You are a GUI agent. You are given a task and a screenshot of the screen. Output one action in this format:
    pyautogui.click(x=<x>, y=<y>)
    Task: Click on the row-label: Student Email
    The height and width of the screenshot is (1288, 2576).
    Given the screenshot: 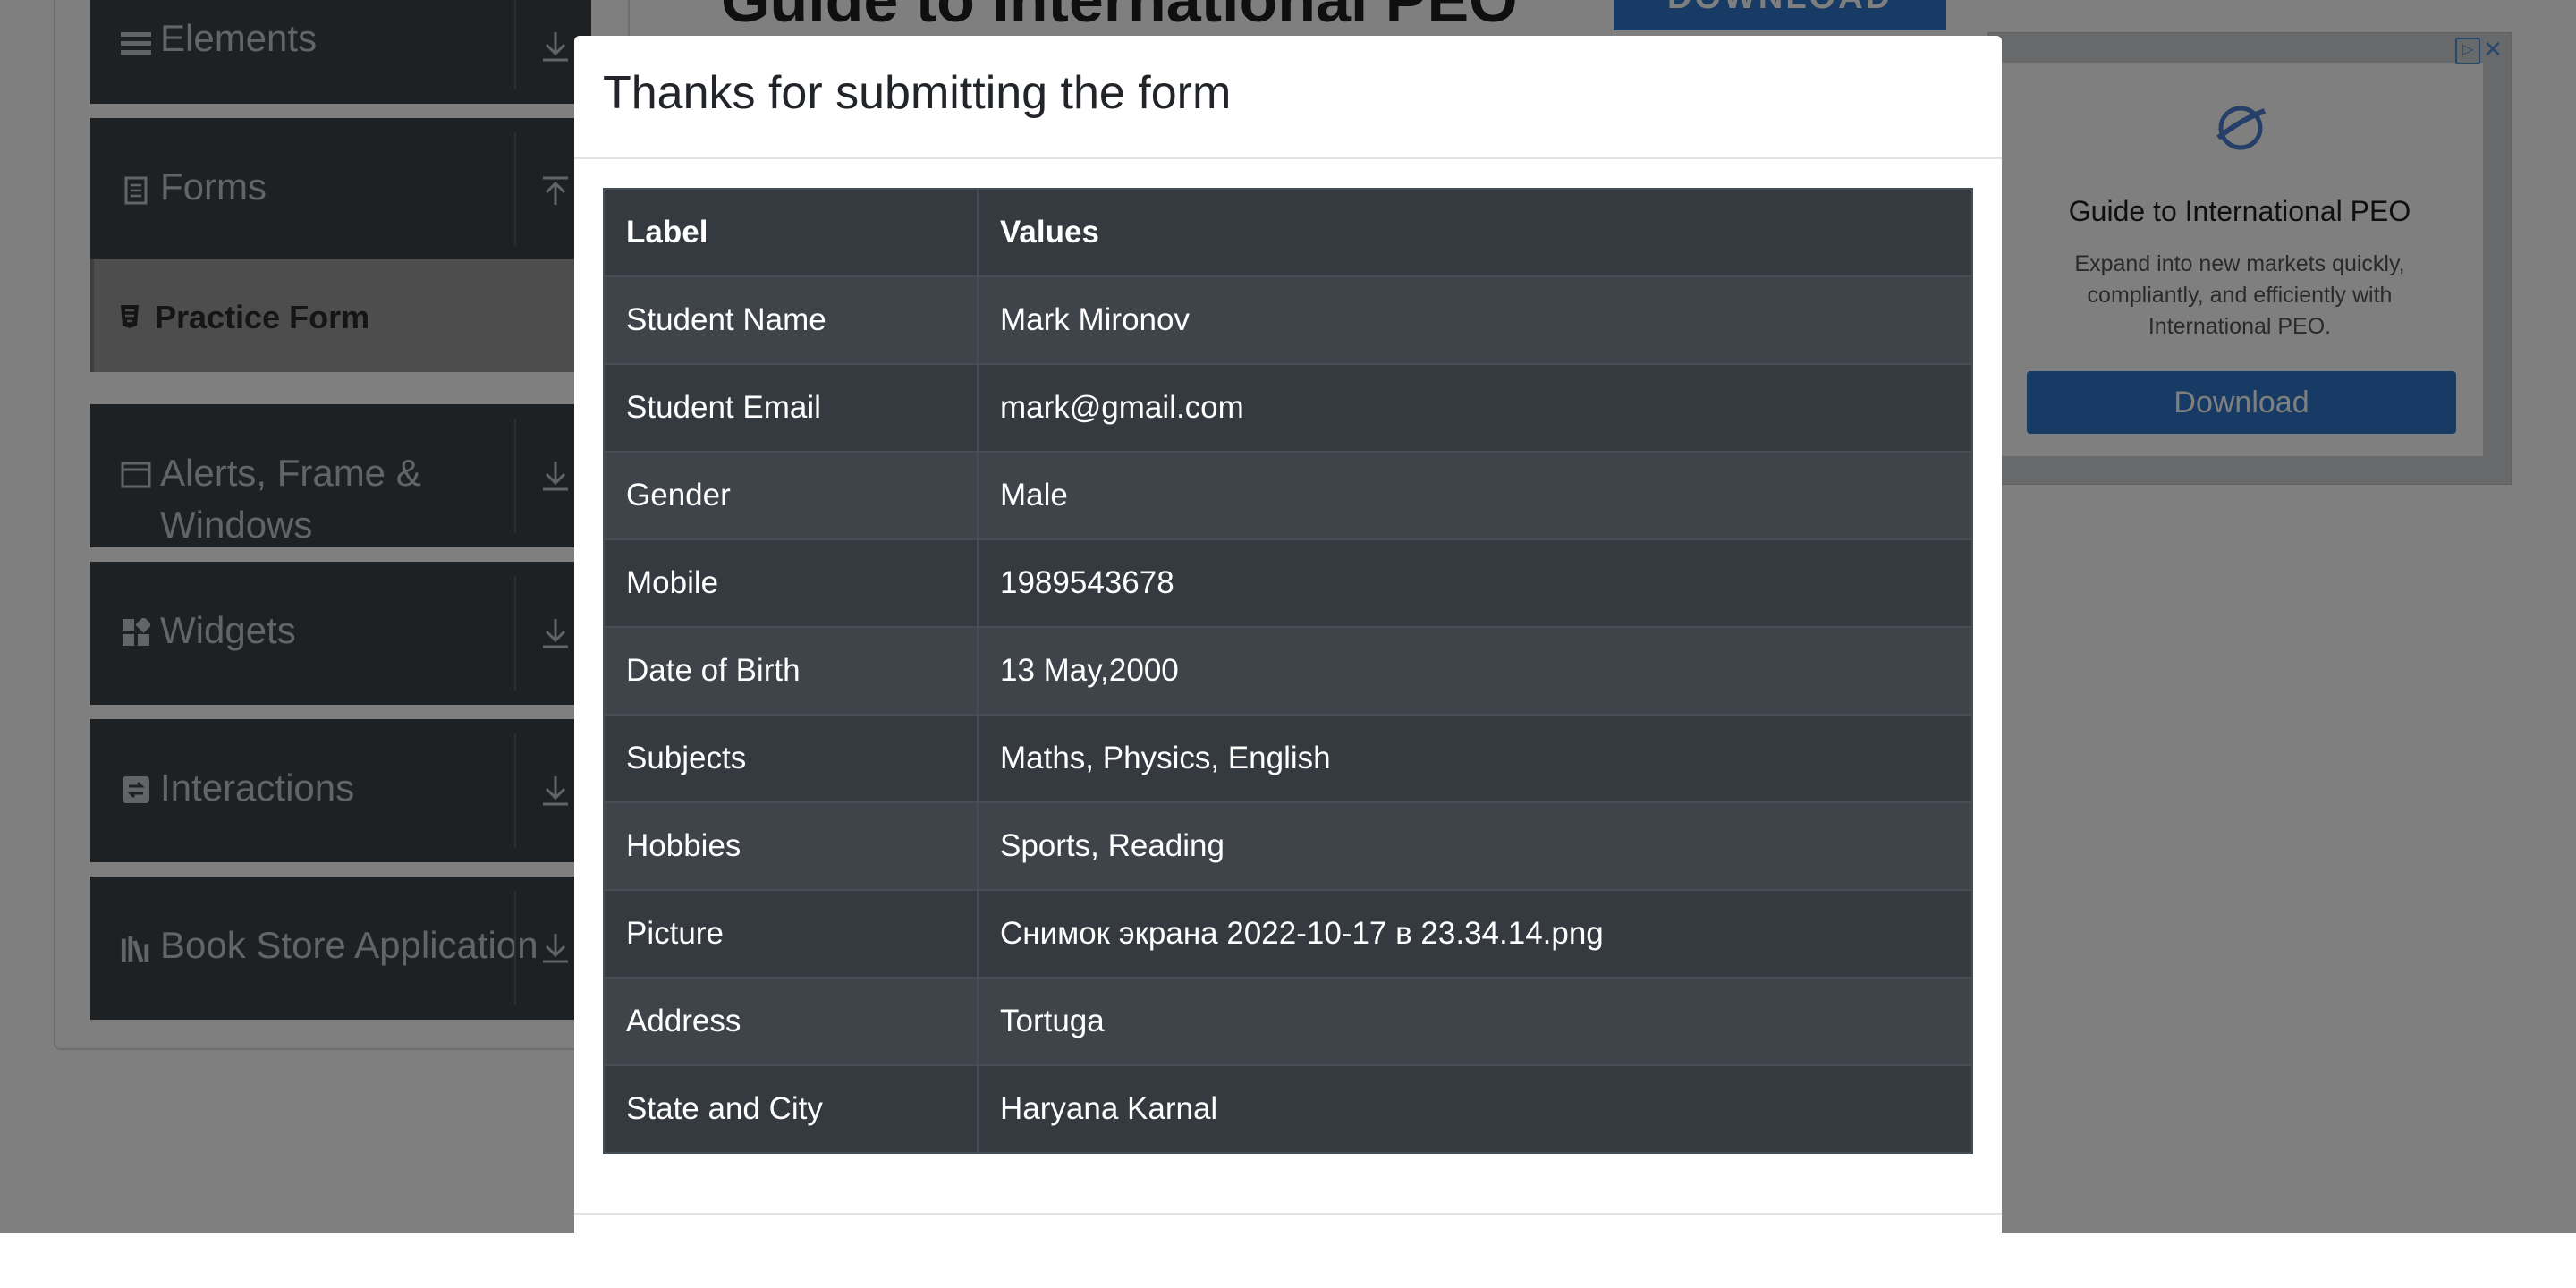 What is the action you would take?
    pyautogui.click(x=791, y=408)
    